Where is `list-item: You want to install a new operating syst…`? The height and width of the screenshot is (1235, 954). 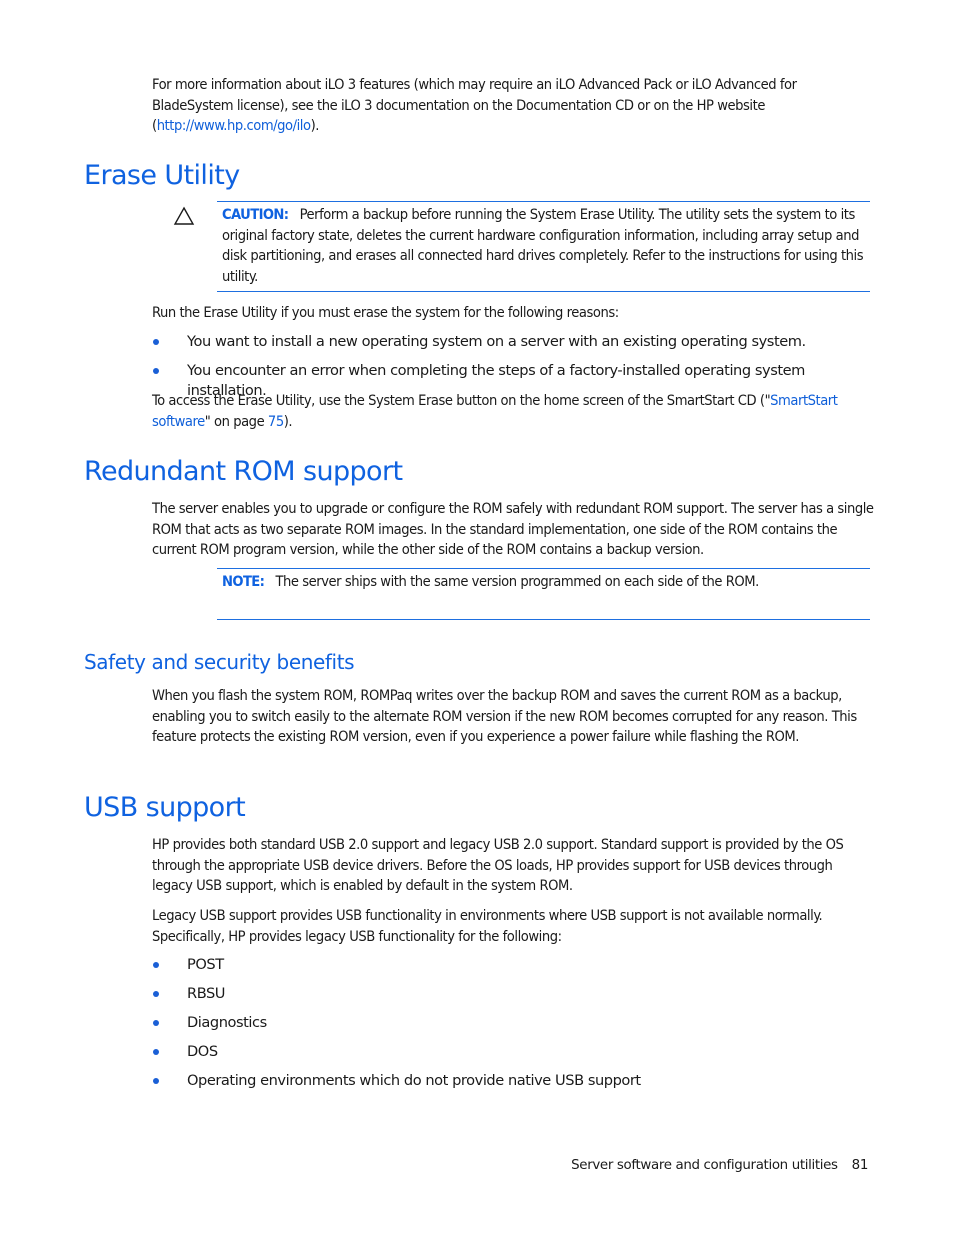 list-item: You want to install a new operating syst… is located at coordinates (513, 346).